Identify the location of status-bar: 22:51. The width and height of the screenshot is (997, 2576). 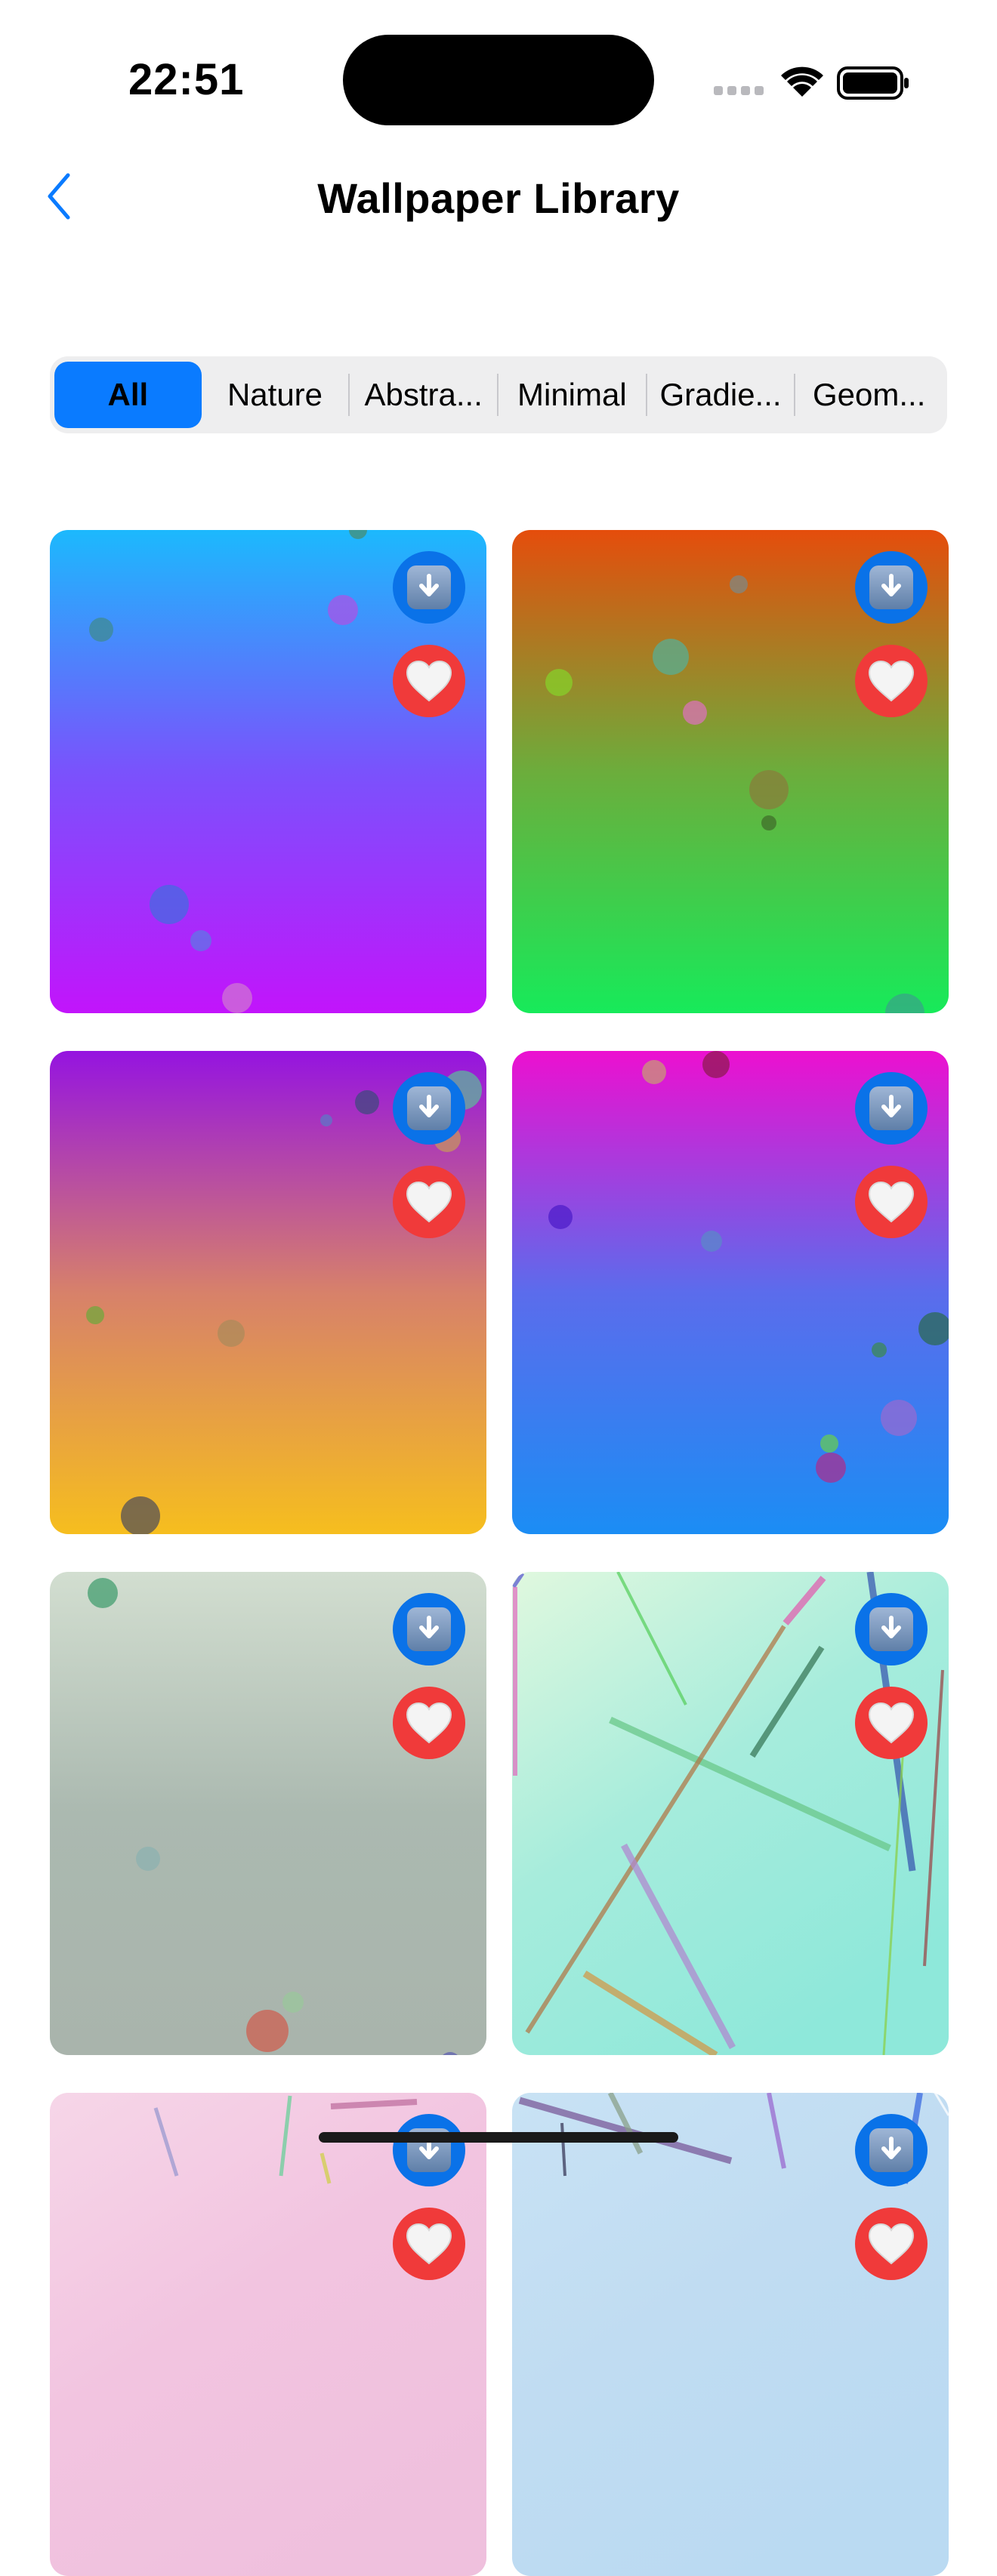
(498, 75).